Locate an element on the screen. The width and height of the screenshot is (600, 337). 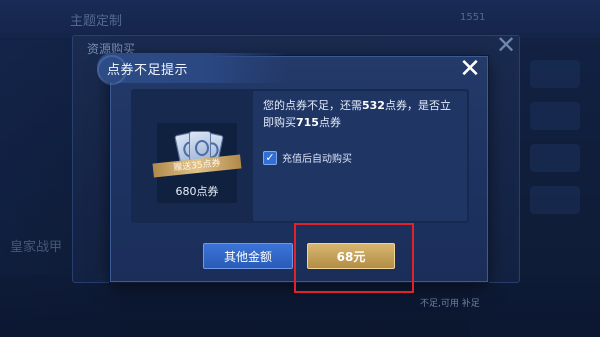
auto-buy-checkbox: ✓ is located at coordinates (270, 157).